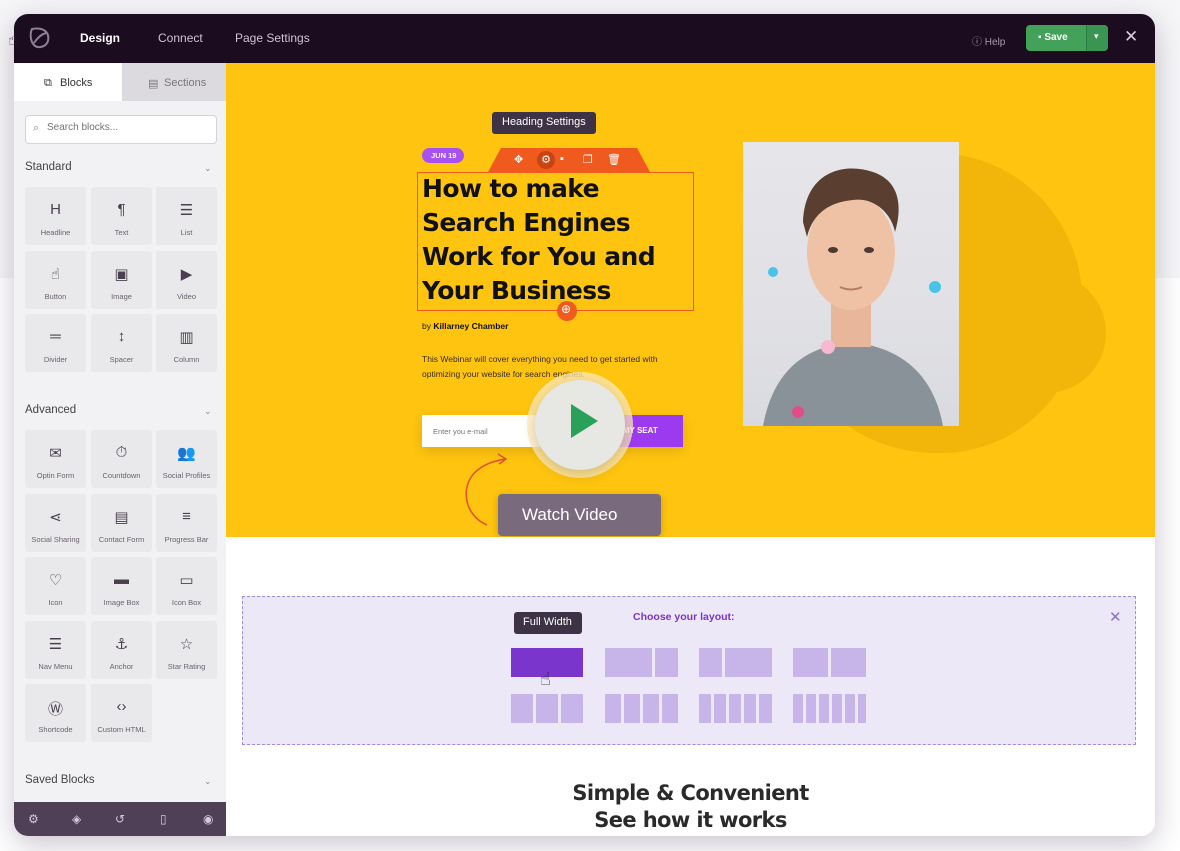  I want to click on heading-icon: H, so click(55, 209).